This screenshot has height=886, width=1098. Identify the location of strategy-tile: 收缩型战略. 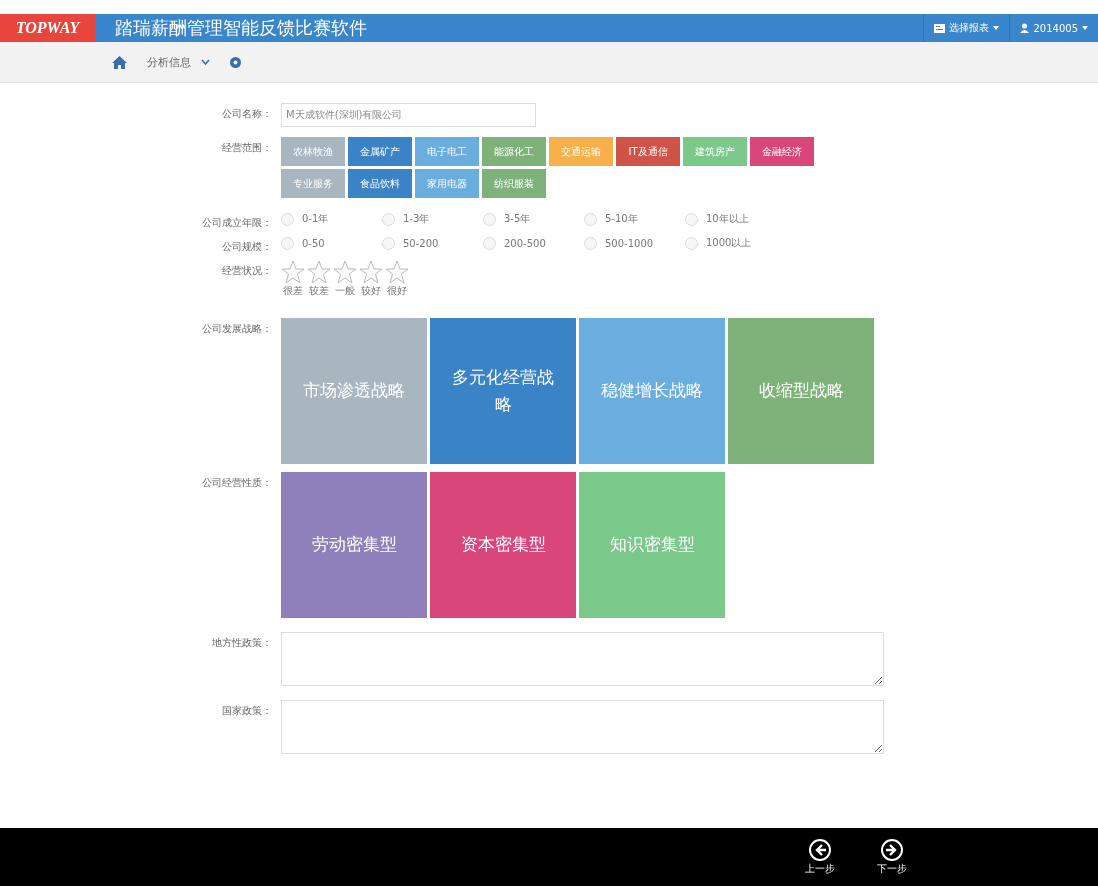
(801, 391).